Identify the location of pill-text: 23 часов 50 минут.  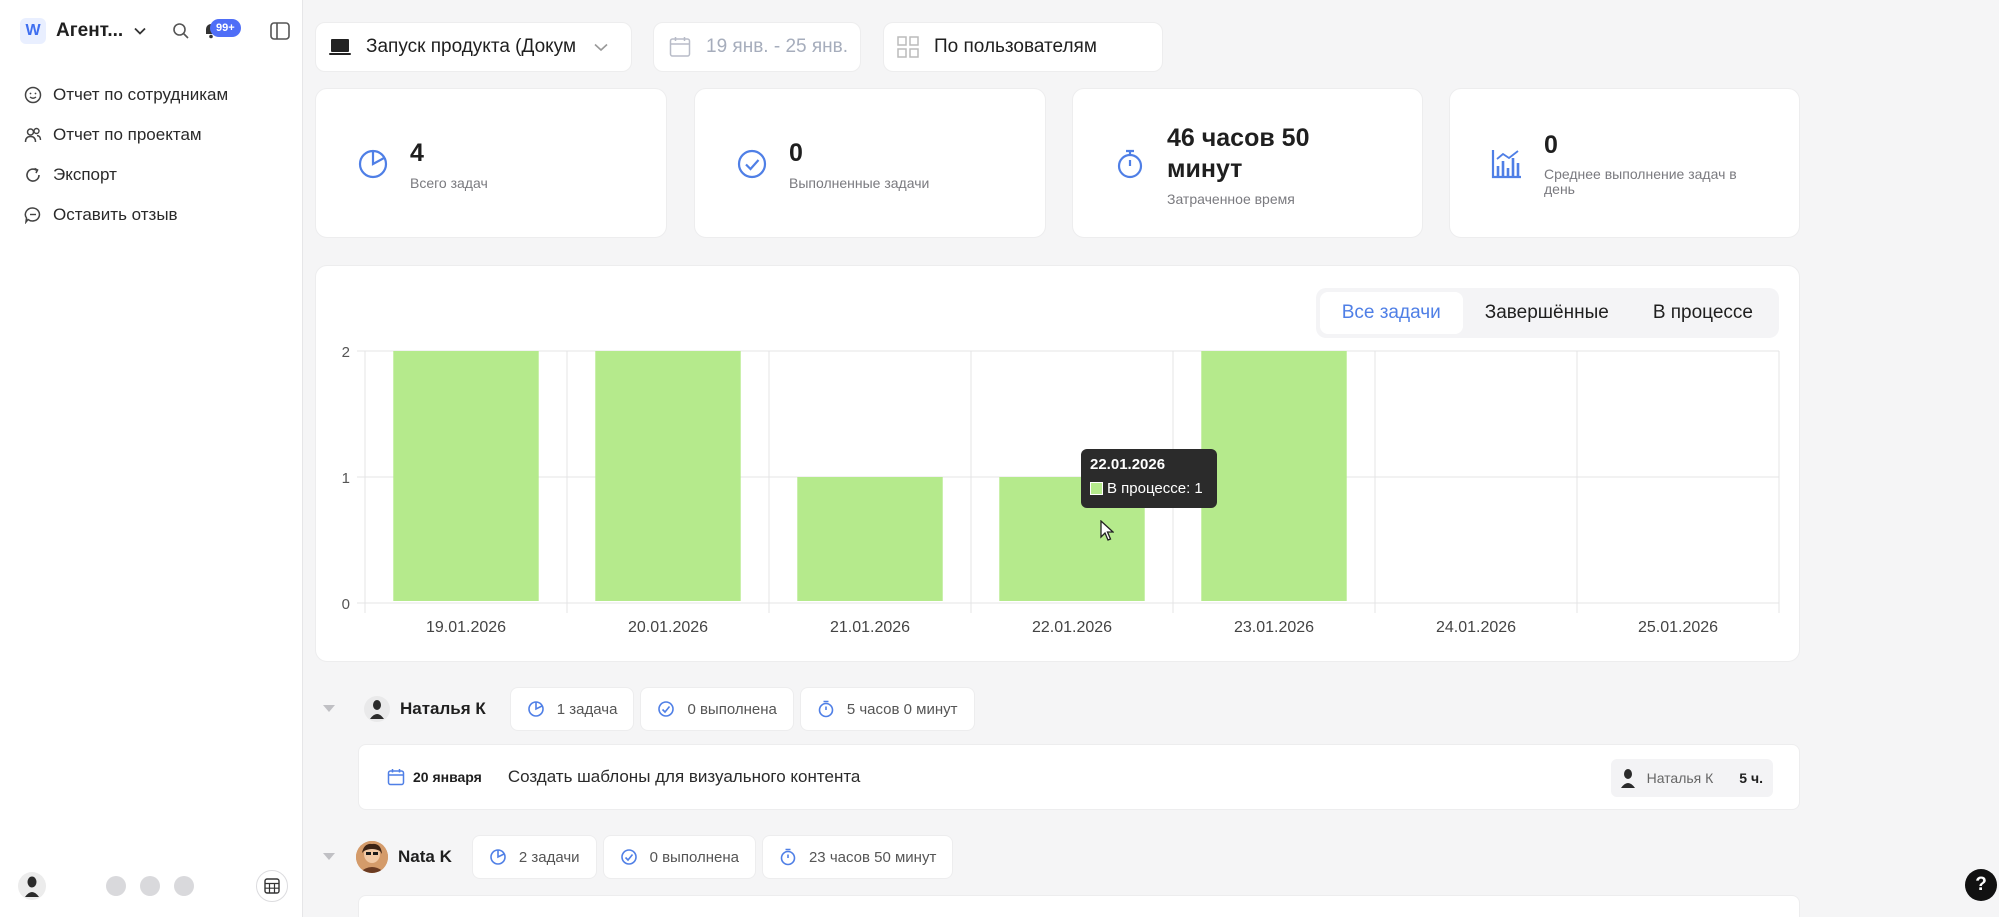
(872, 857).